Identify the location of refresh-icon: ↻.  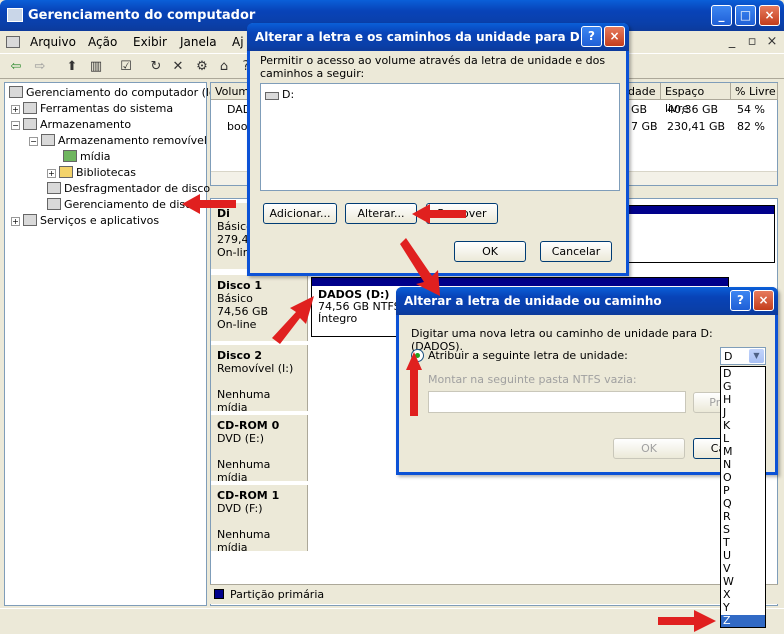
(156, 67).